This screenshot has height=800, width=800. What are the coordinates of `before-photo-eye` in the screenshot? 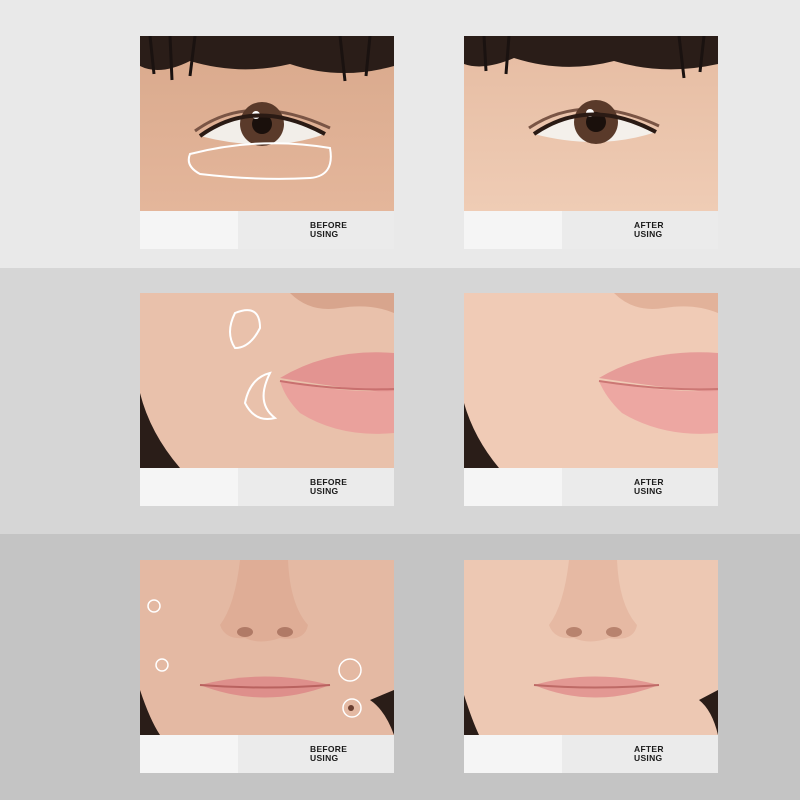 It's located at (267, 123).